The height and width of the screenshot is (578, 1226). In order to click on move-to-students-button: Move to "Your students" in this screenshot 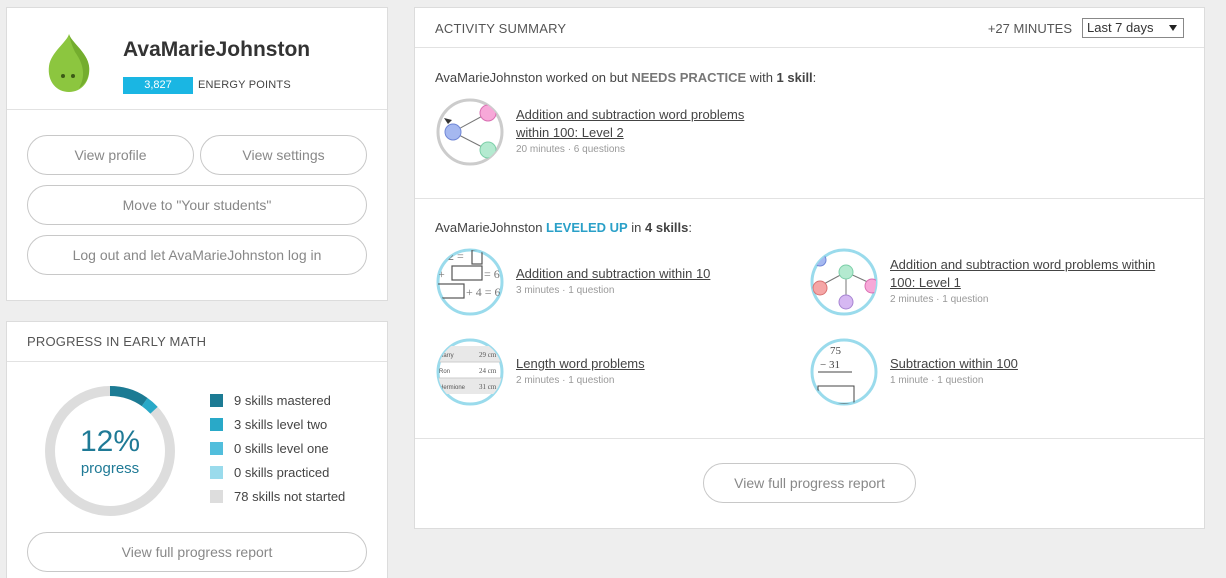, I will do `click(197, 205)`.